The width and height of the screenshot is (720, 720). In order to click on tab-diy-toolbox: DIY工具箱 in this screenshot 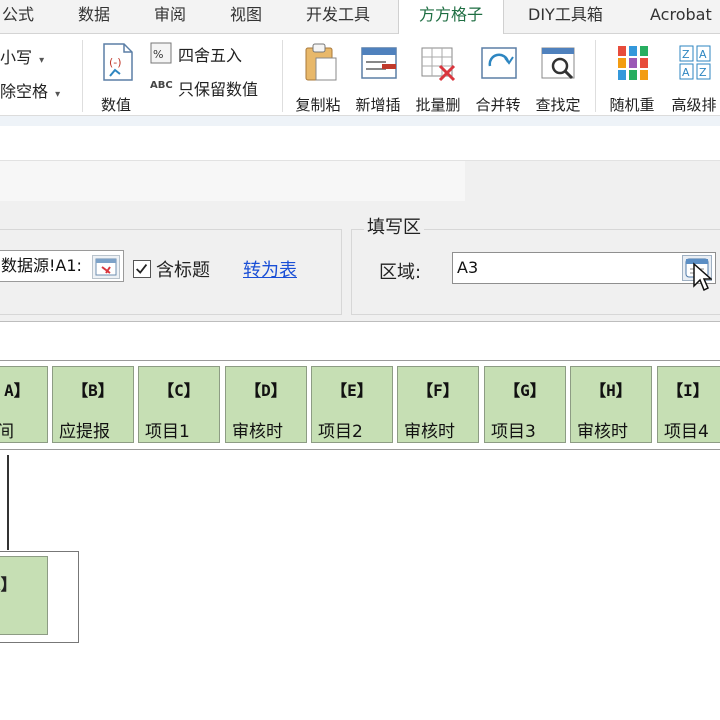, I will do `click(565, 17)`.